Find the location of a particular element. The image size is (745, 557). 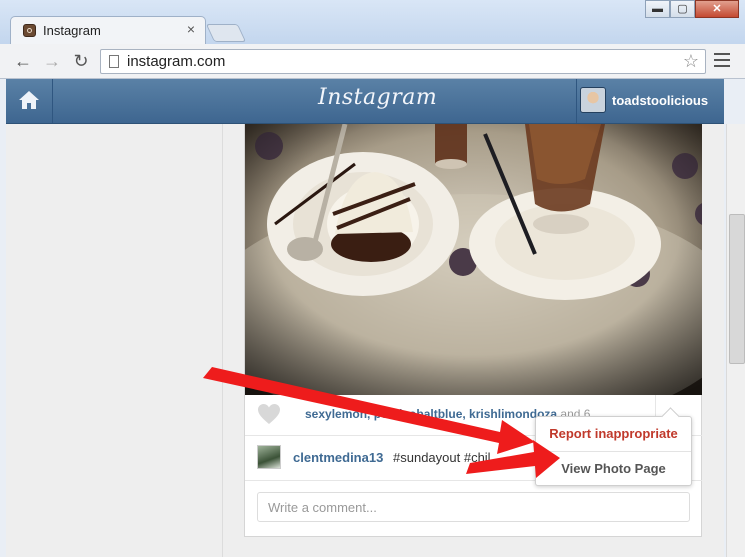

options-dropdown: Report inappropriate View Photo Page is located at coordinates (613, 451).